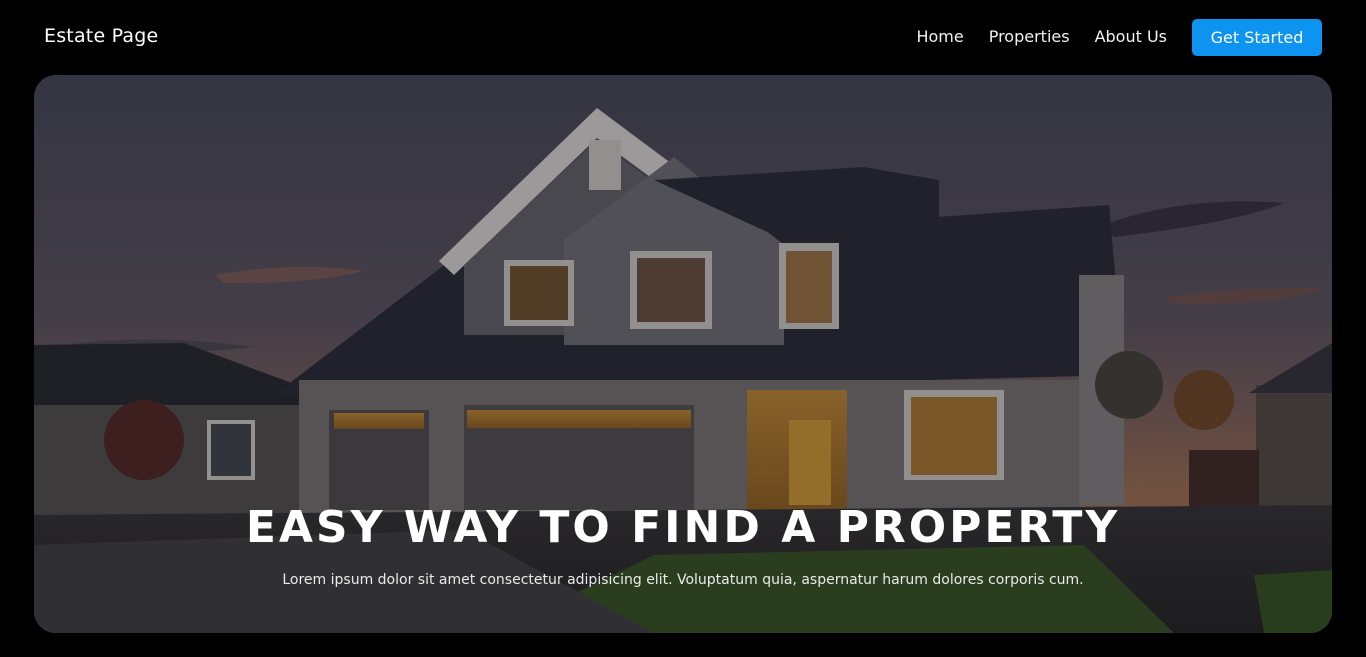 This screenshot has height=657, width=1366. What do you see at coordinates (1257, 37) in the screenshot?
I see `get-started-button: Get Started` at bounding box center [1257, 37].